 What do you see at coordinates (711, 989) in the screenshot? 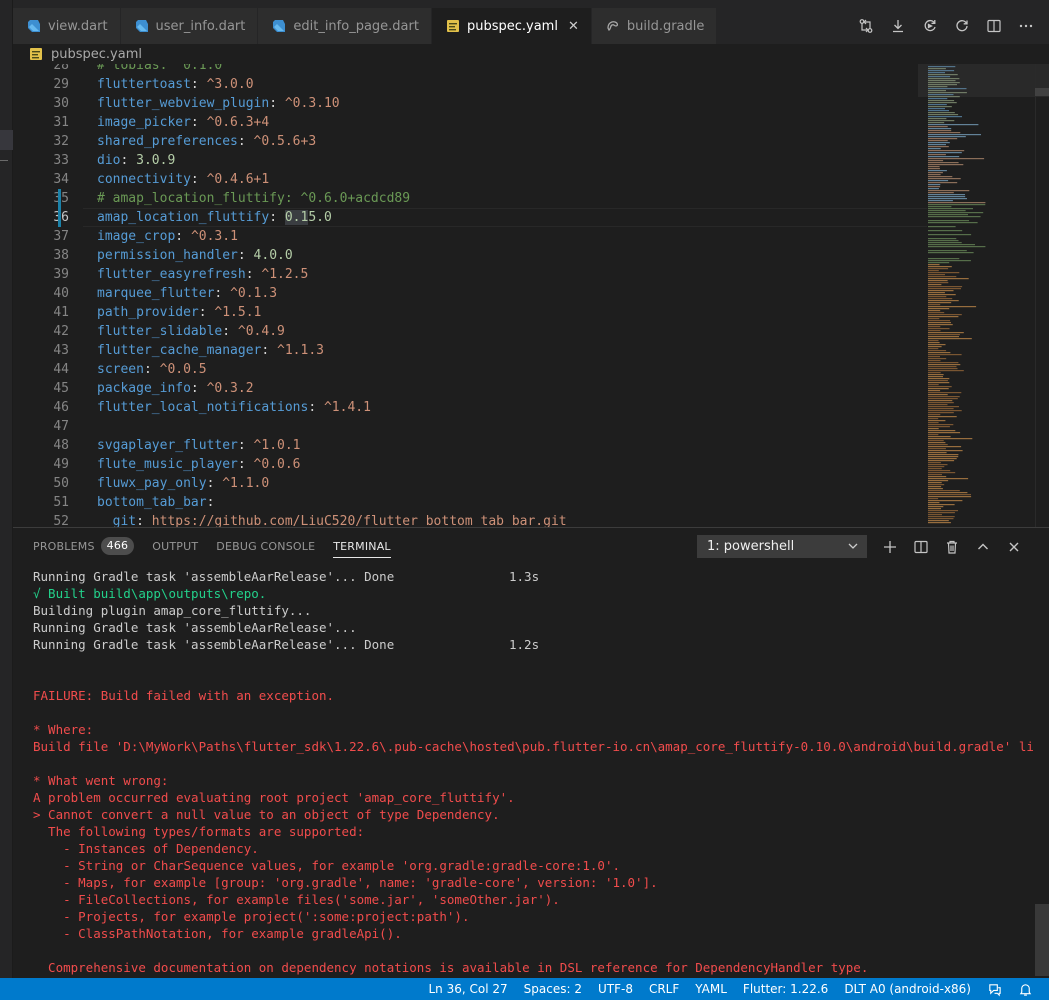
I see `language-mode: YAML` at bounding box center [711, 989].